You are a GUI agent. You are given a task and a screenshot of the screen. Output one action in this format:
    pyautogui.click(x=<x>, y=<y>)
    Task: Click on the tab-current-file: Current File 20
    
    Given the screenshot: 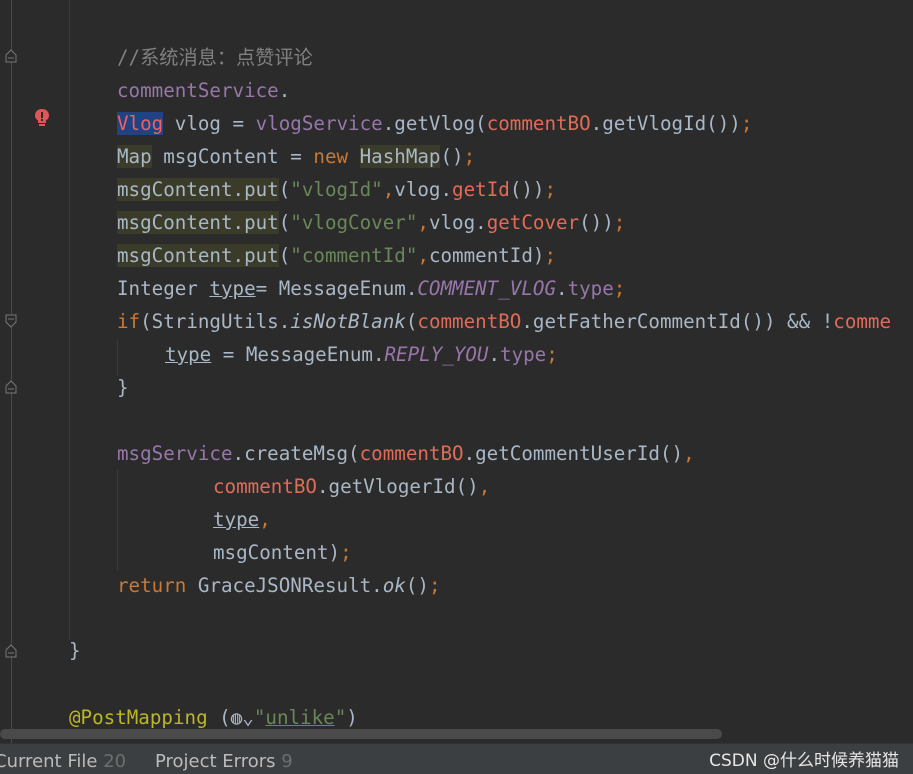 What is the action you would take?
    pyautogui.click(x=63, y=761)
    